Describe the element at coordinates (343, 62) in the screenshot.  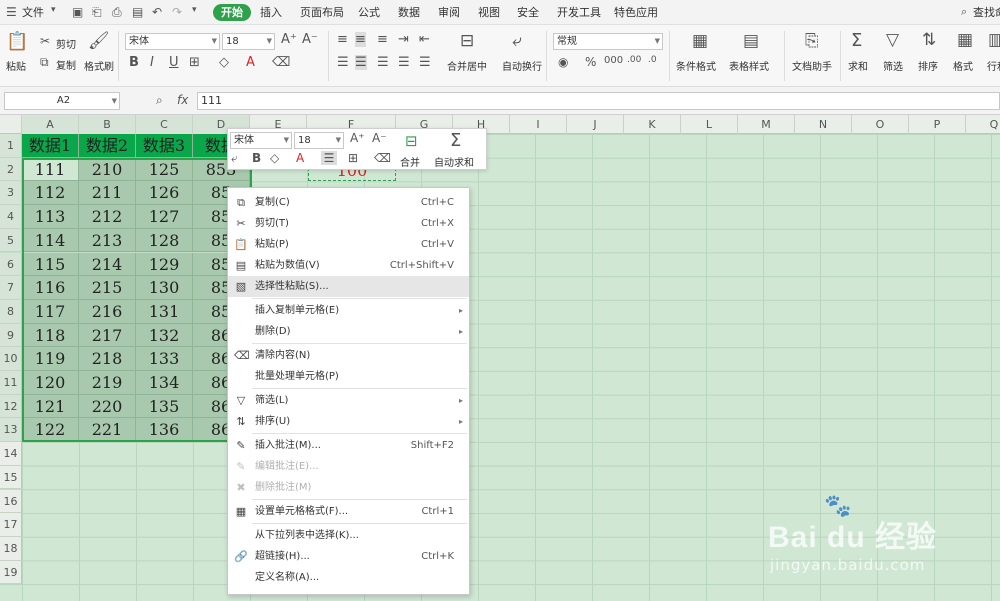
I see `align-left-icon: ☰` at that location.